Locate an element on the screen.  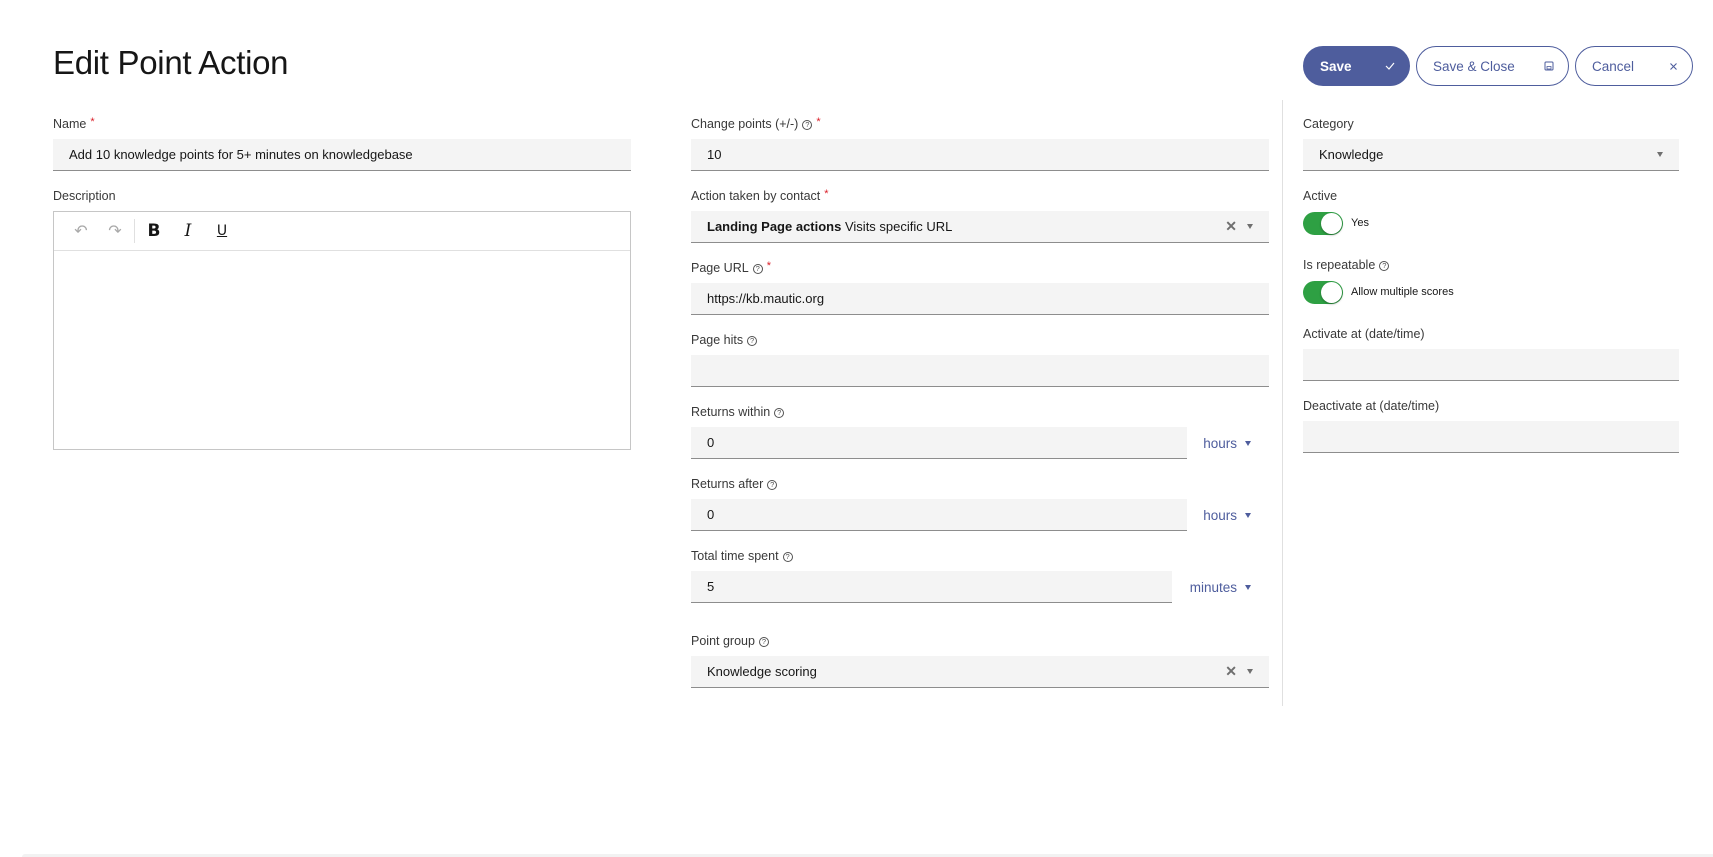
page-url-field: Page URL ? * https://kb.mautic.org is located at coordinates (980, 287).